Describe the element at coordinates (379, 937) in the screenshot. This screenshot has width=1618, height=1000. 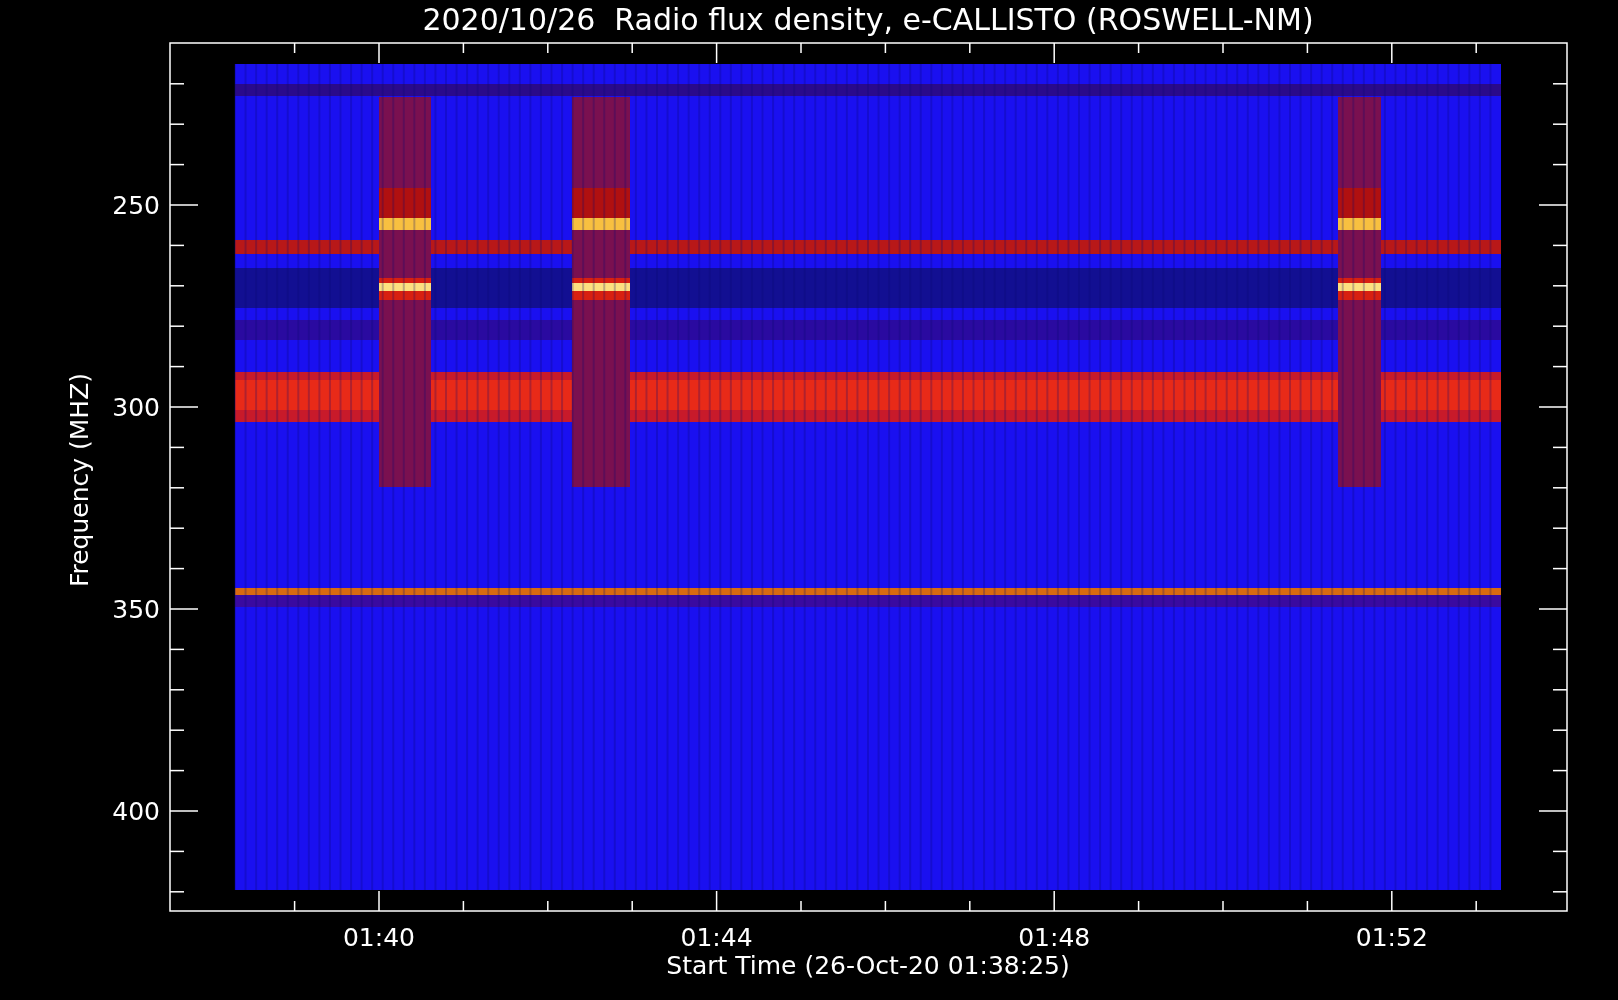
I see `x-tick-label: 01:40` at that location.